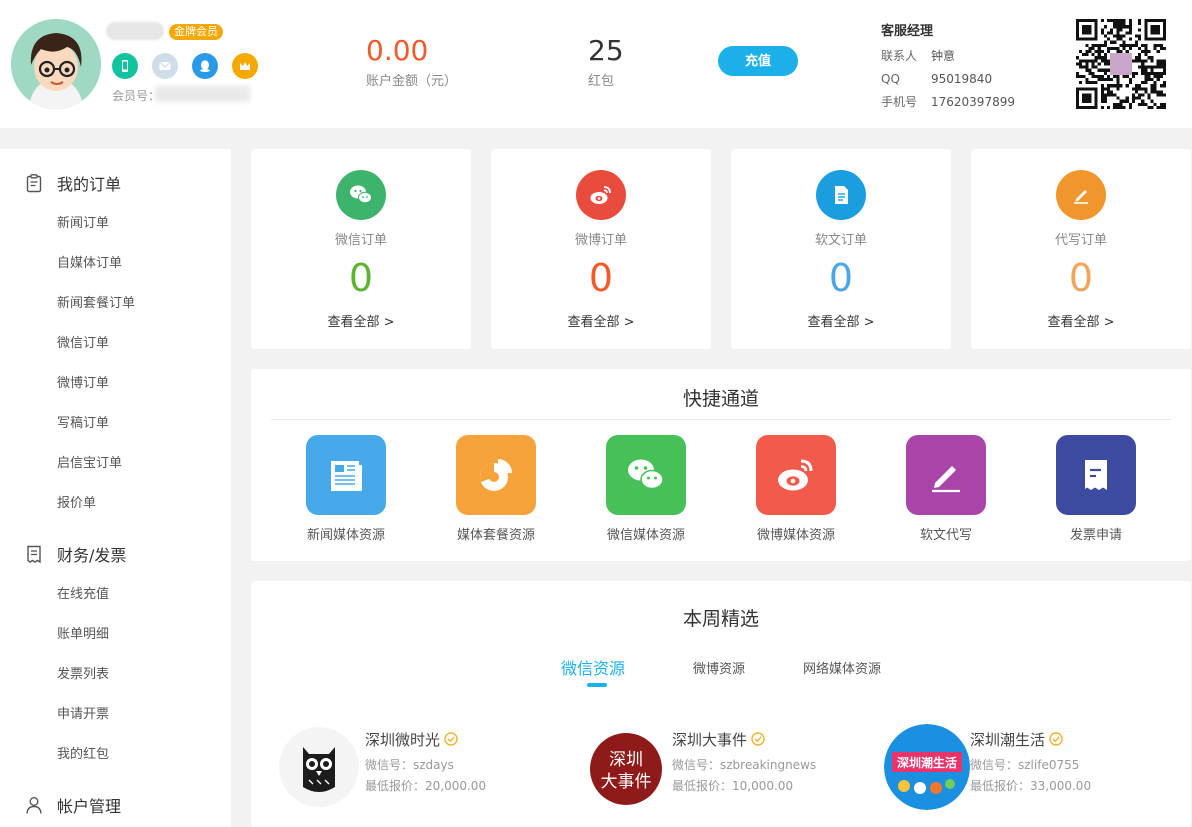  Describe the element at coordinates (597, 685) in the screenshot. I see `active-tab-indicator` at that location.